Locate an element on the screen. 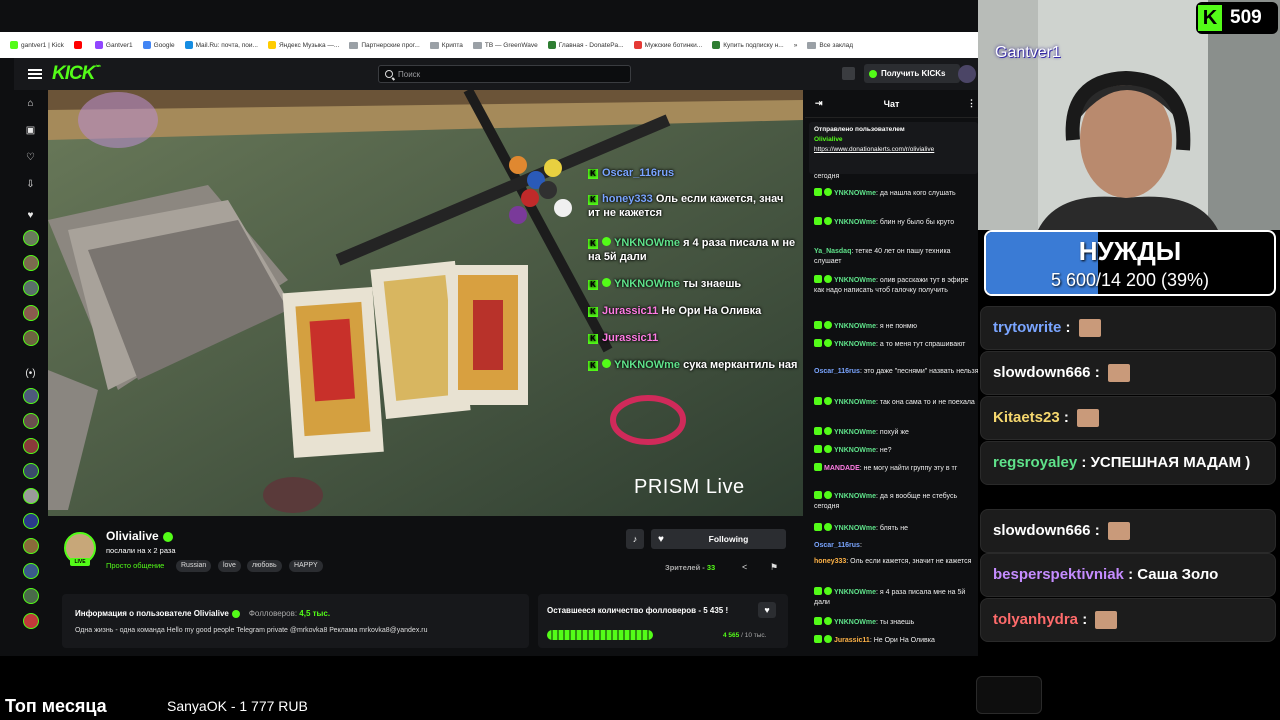 Image resolution: width=1280 pixels, height=720 pixels. chat-message: YNKNOWme: блять не is located at coordinates (896, 528).